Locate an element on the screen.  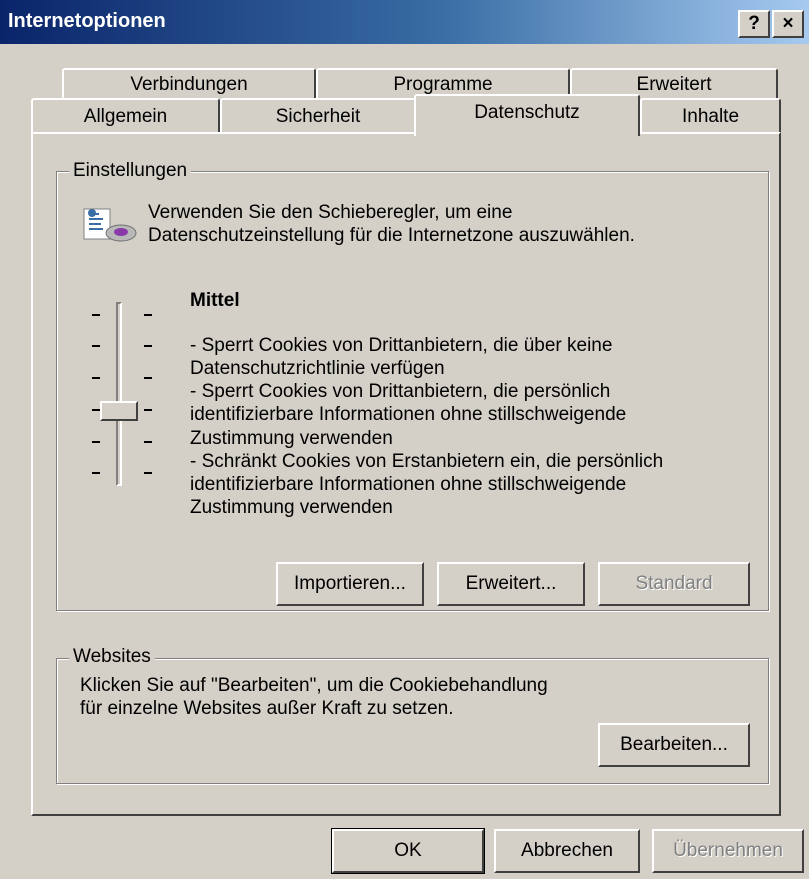
websites-legend: Websites is located at coordinates (112, 657).